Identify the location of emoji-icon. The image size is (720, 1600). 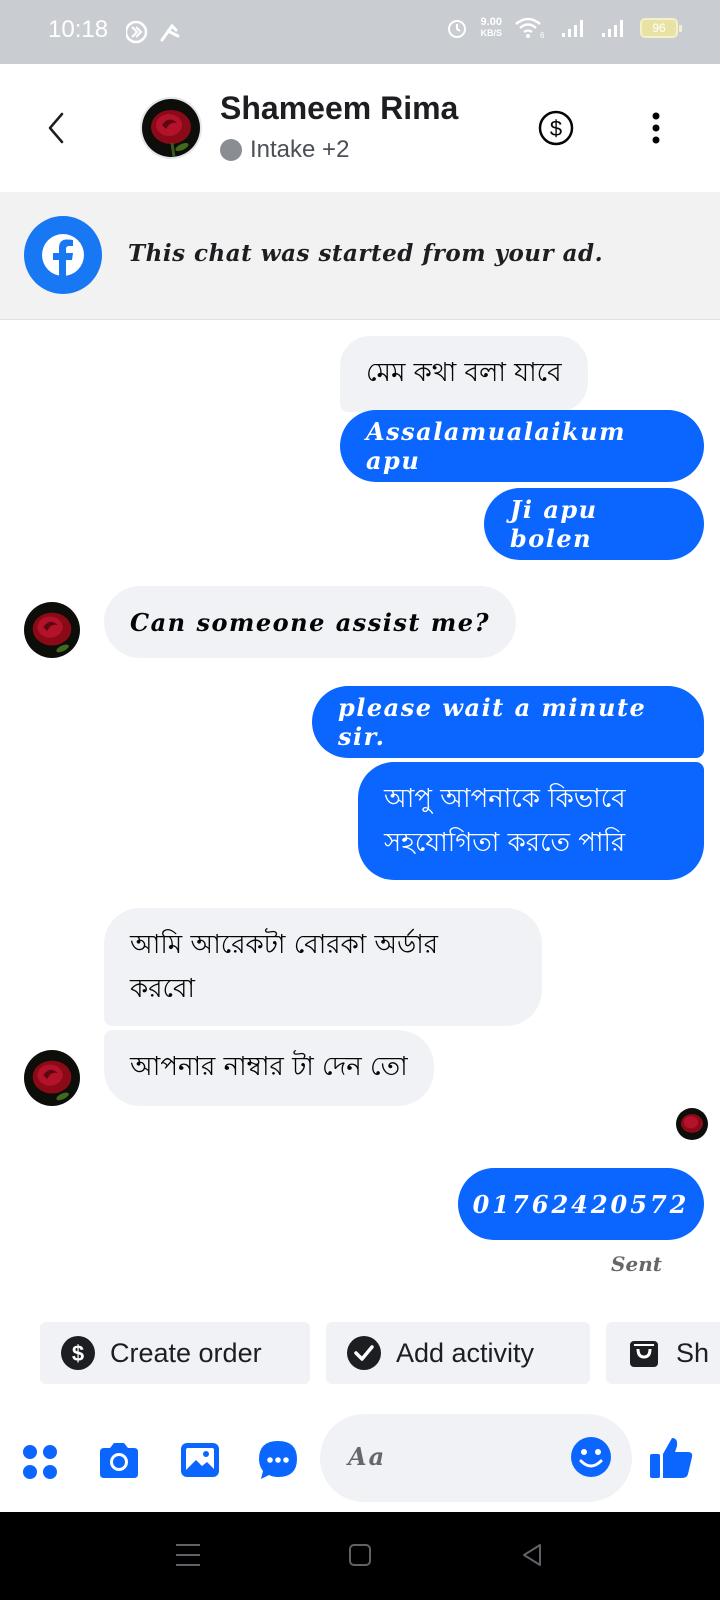
(591, 1457).